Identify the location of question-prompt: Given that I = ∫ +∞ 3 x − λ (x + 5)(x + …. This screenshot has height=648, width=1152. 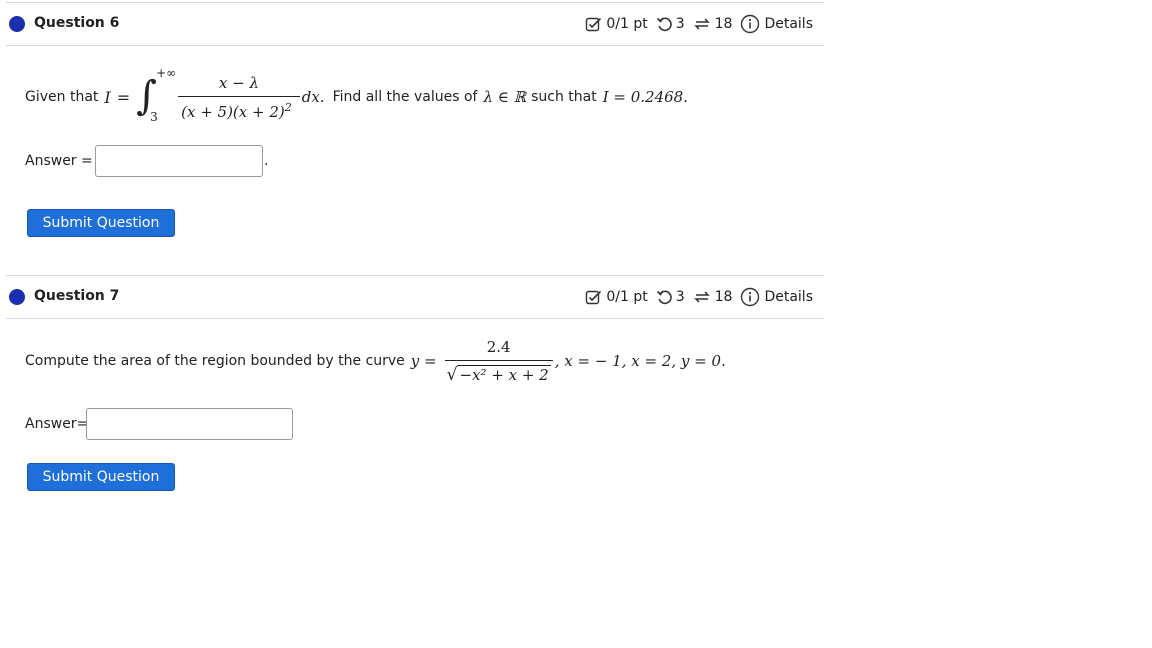
(356, 97).